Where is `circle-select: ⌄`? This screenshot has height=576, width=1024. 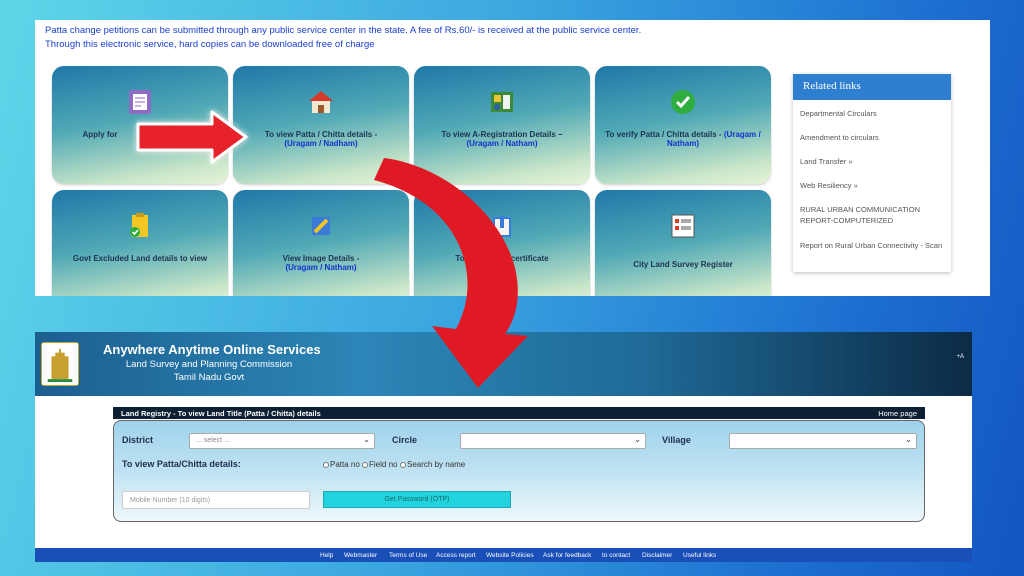 circle-select: ⌄ is located at coordinates (553, 441).